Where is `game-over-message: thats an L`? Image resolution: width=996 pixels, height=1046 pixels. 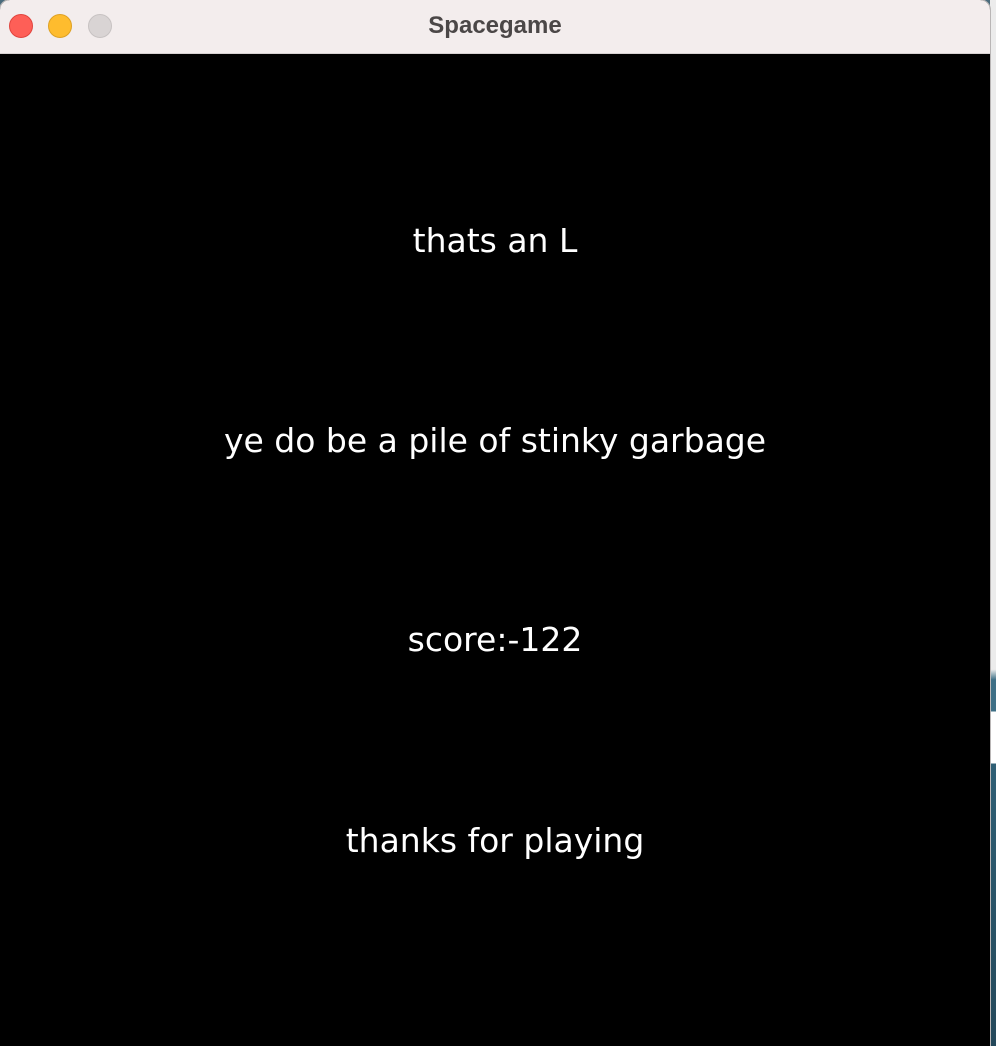
game-over-message: thats an L is located at coordinates (495, 240).